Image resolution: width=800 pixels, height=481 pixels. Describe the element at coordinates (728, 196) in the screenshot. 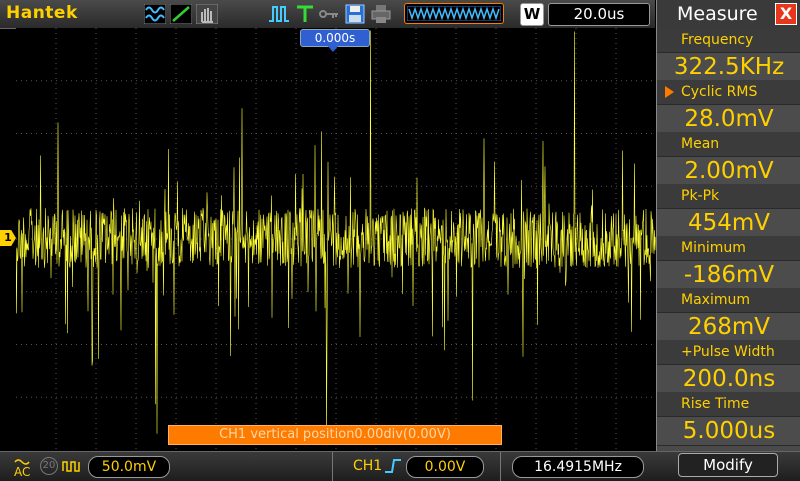

I see `measure-label-pk-pk: Pk-Pk` at that location.